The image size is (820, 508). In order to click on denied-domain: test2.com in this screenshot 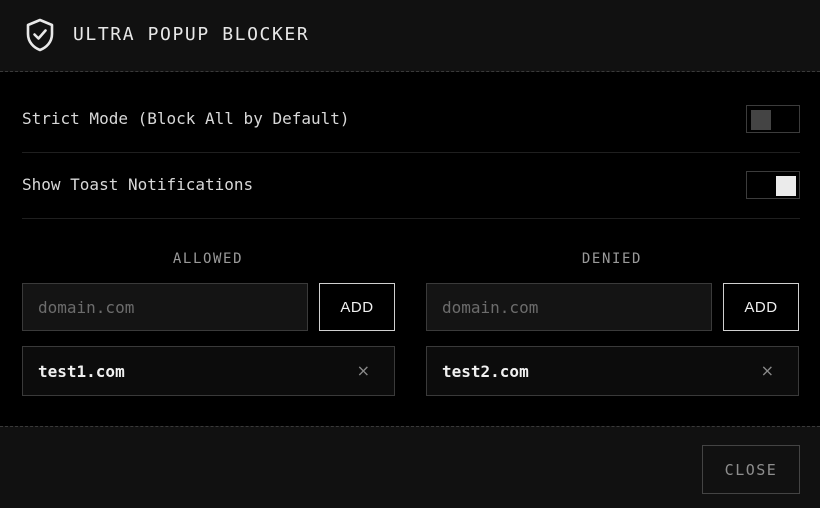, I will do `click(485, 371)`.